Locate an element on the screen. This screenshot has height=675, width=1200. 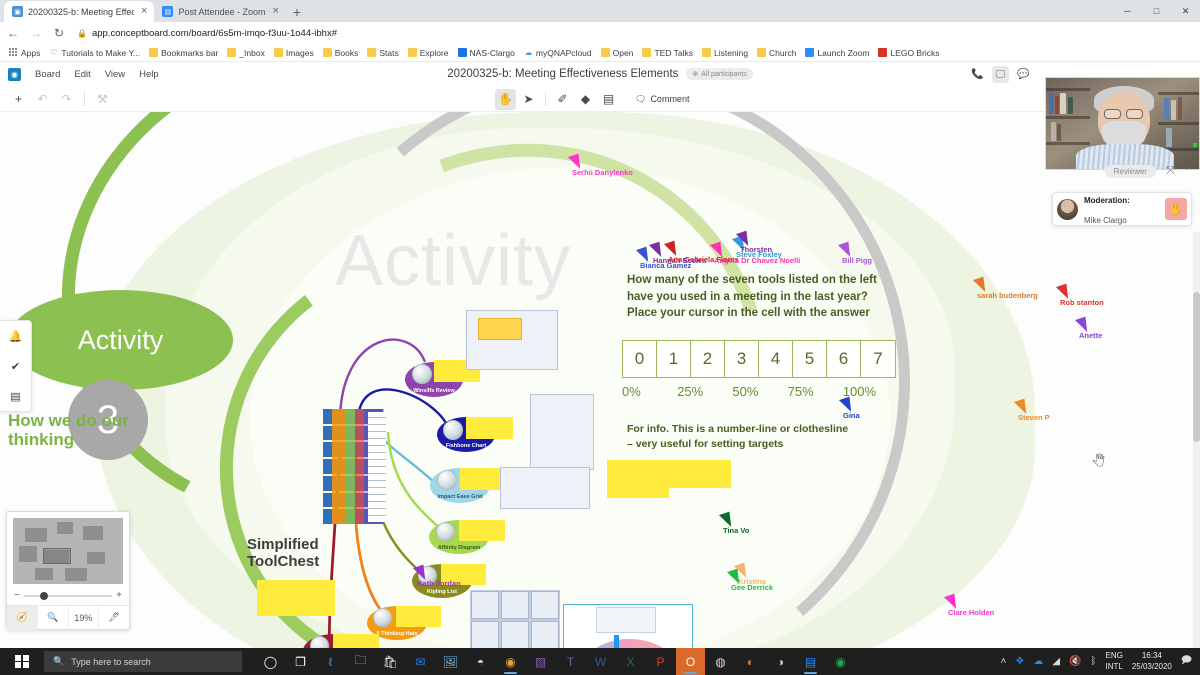
number-line-cell-0: 0 is located at coordinates (640, 359).